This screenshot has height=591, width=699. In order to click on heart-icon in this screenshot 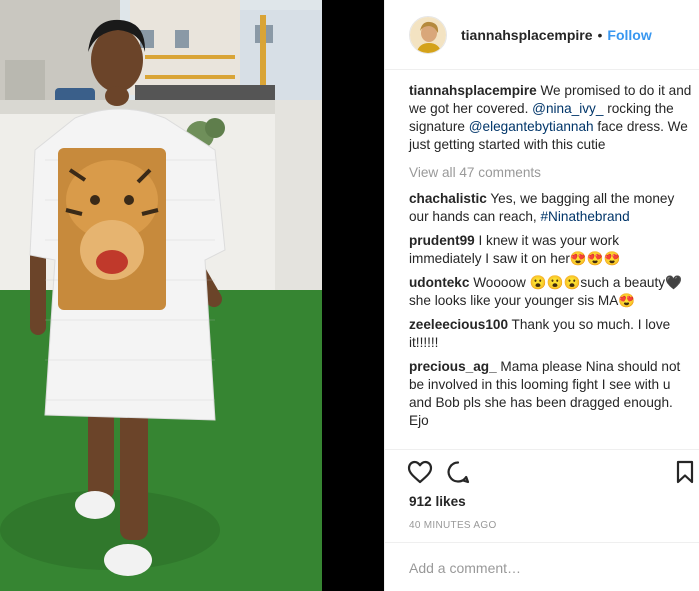, I will do `click(420, 472)`.